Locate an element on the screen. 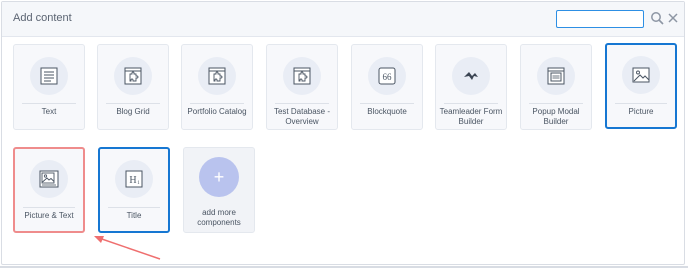 The width and height of the screenshot is (688, 268). tile-test-database-overview: Test Database - Overview is located at coordinates (302, 87).